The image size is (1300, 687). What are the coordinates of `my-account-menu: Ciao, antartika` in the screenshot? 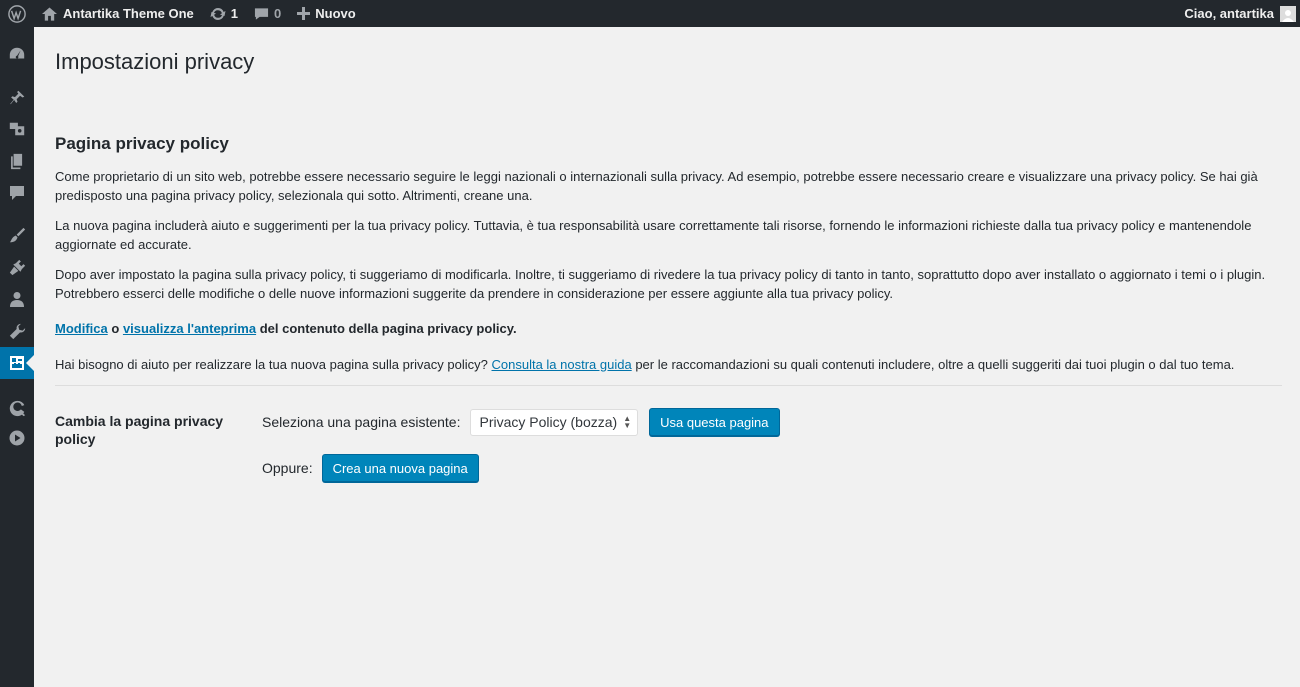 It's located at (1242, 13).